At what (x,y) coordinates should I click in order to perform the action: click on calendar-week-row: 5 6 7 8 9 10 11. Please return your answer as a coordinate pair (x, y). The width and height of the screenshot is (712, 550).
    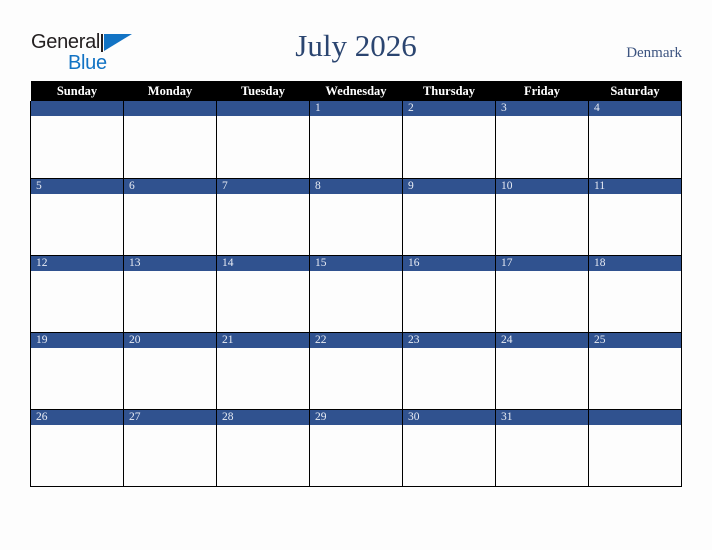
    Looking at the image, I should click on (356, 217).